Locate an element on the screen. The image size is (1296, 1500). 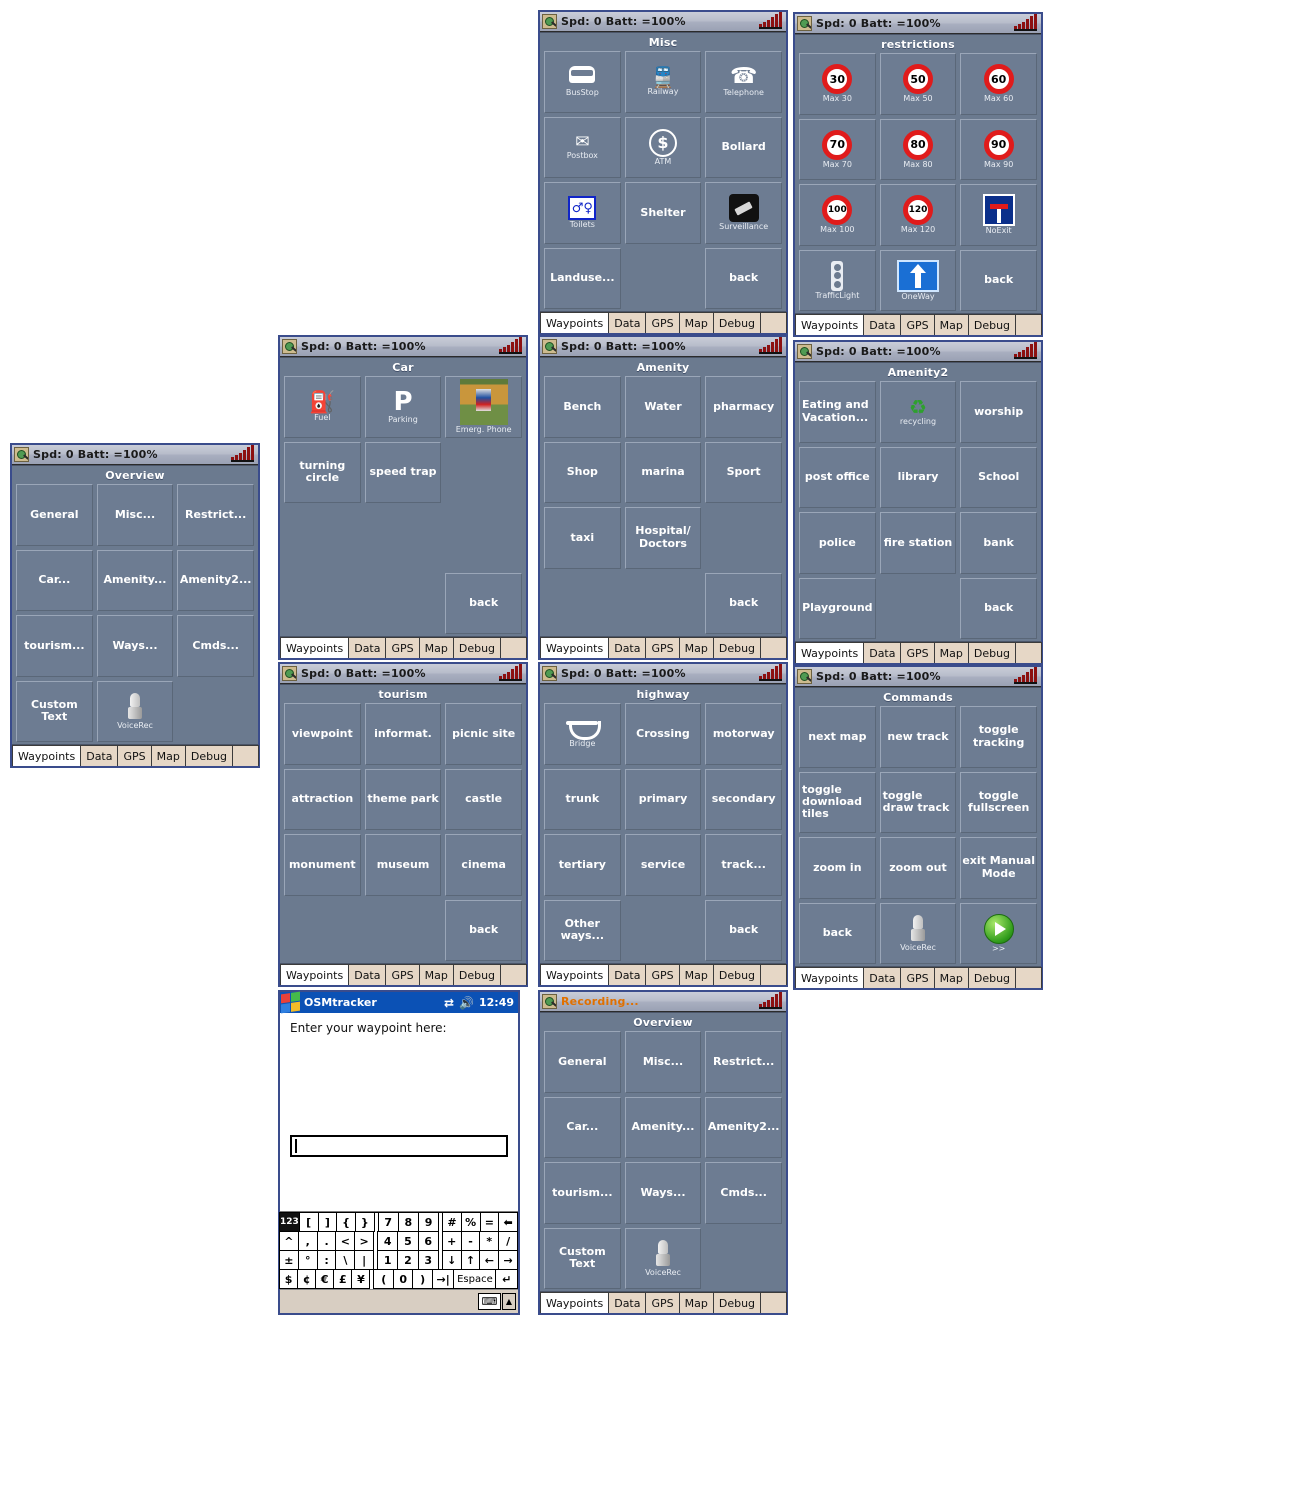
key-123: 123 is located at coordinates (289, 1222).